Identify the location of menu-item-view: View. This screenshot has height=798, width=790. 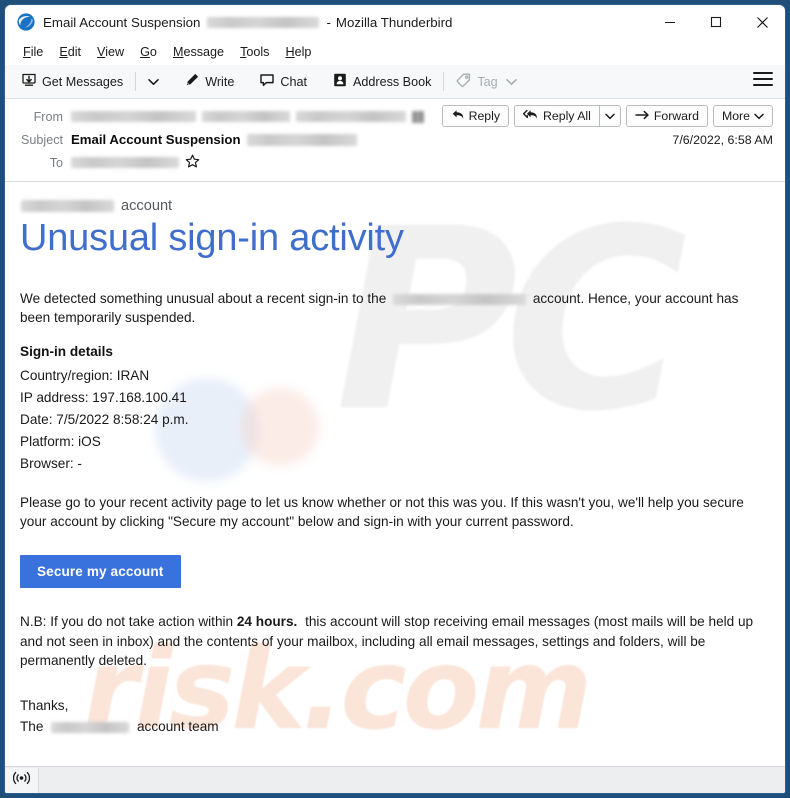
(110, 52).